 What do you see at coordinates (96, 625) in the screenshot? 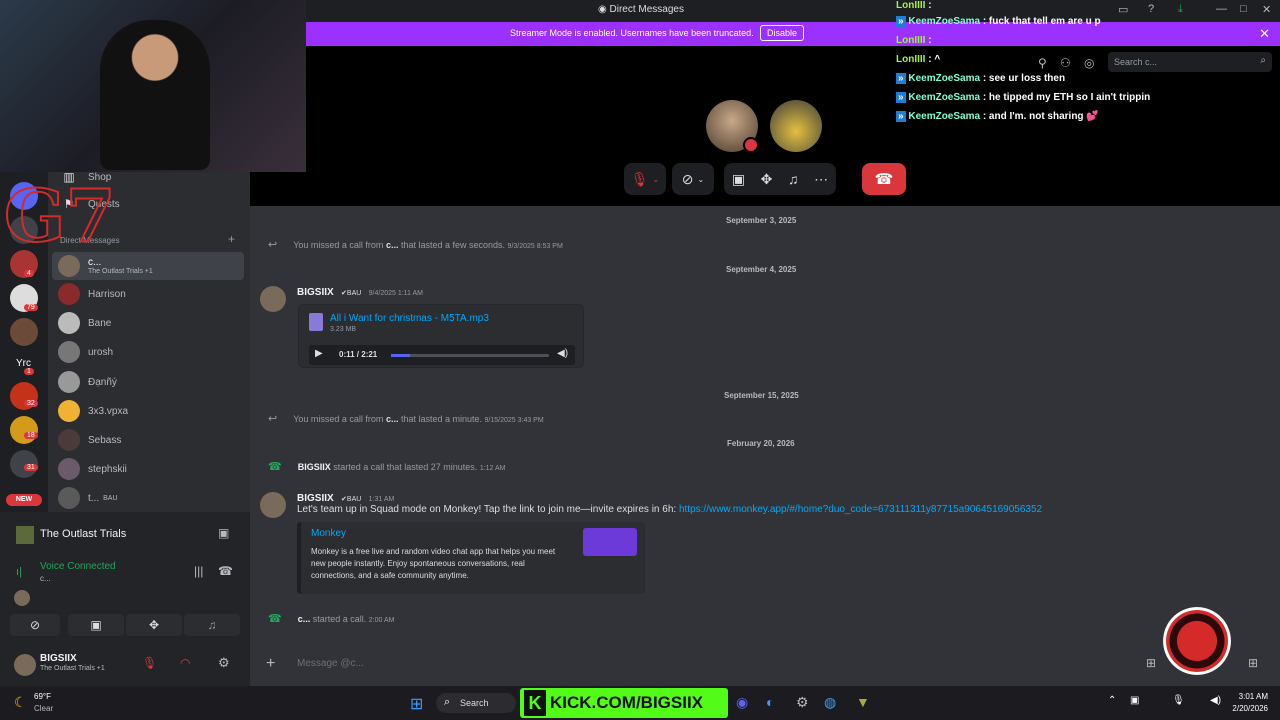
I see `screen-share-button: ▣` at bounding box center [96, 625].